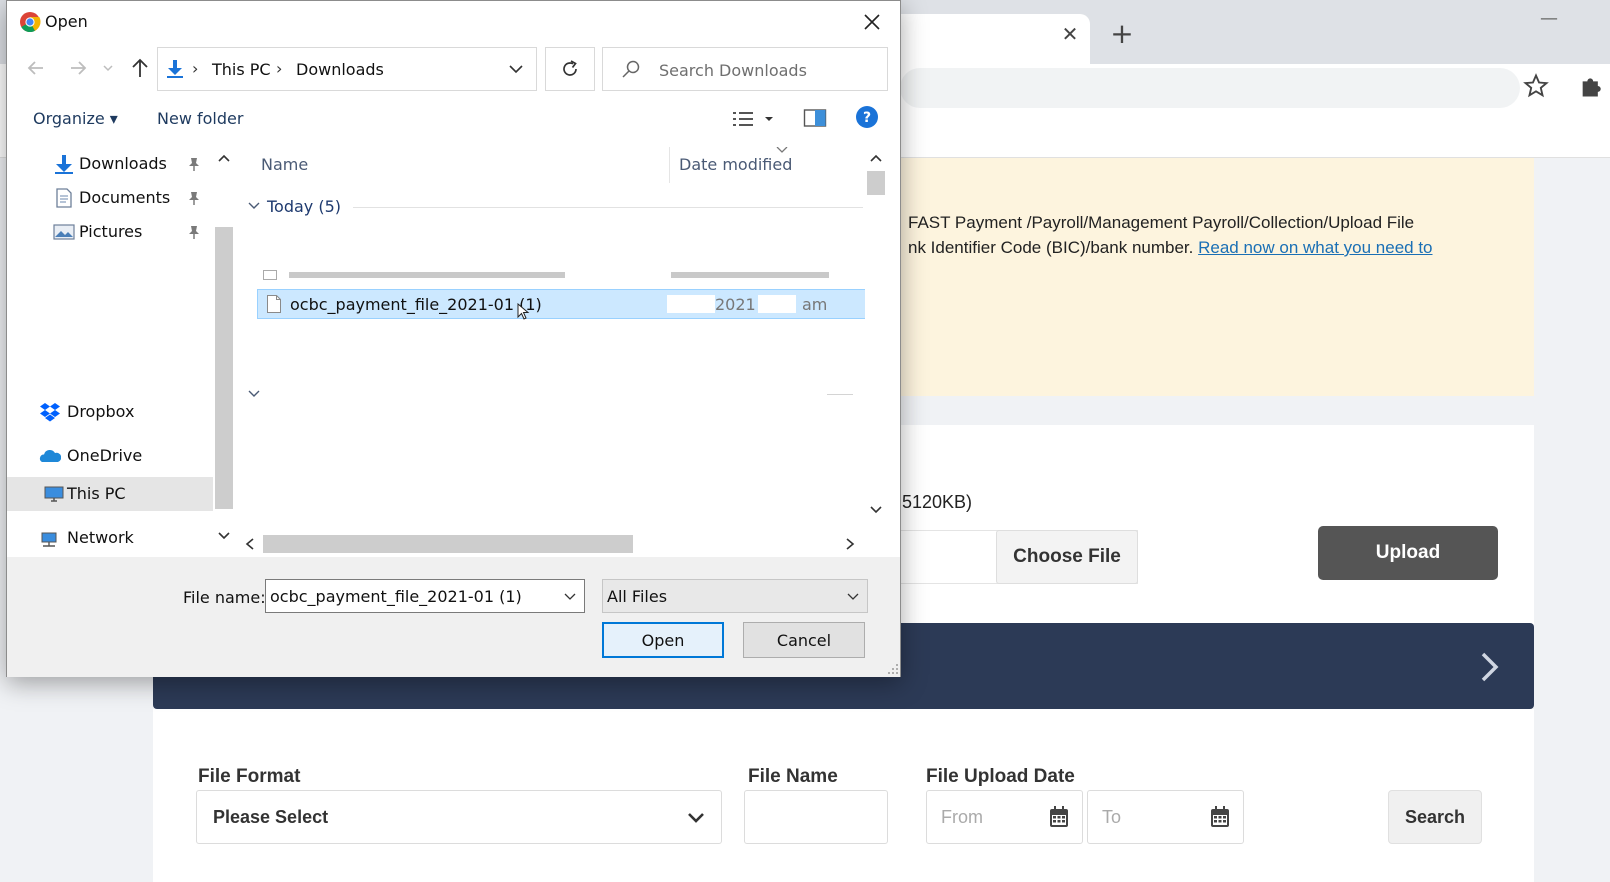  I want to click on recent-locations-chevron-icon, so click(108, 68).